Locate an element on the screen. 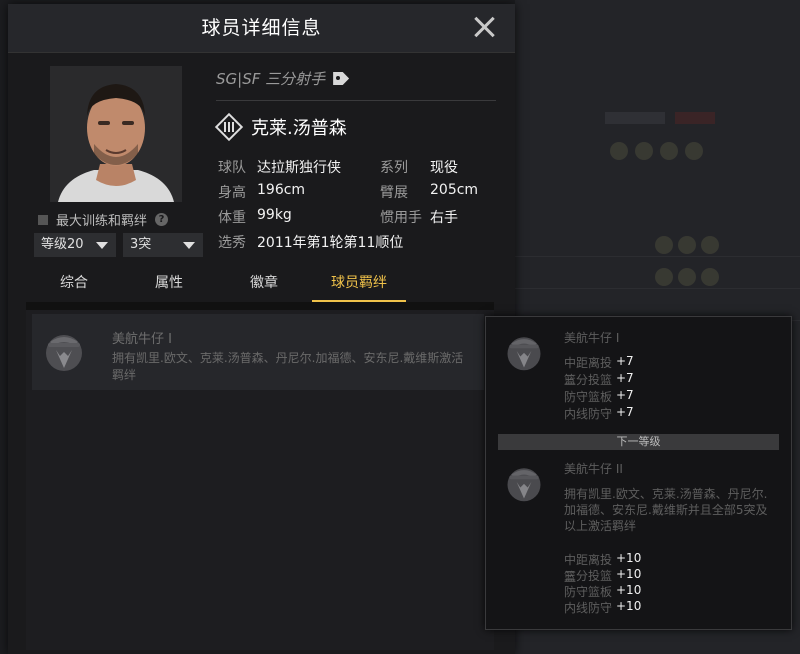 Image resolution: width=800 pixels, height=654 pixels. player-position: SG|SF 三分射手 is located at coordinates (283, 78).